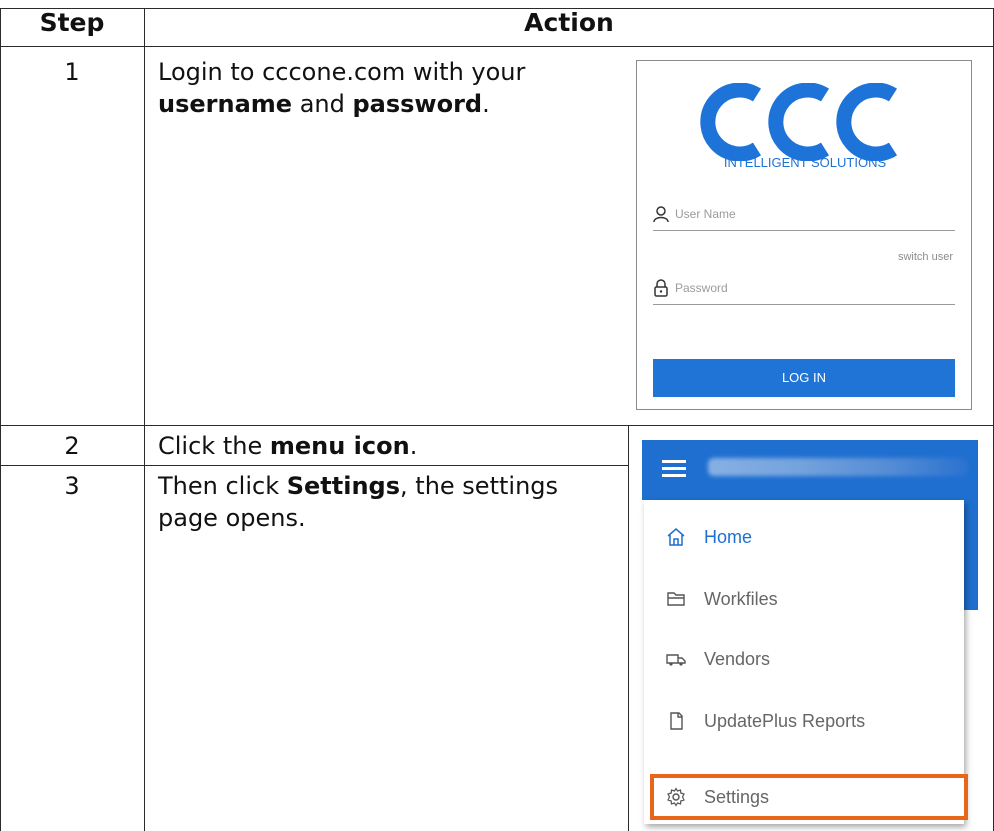 The width and height of the screenshot is (994, 831). Describe the element at coordinates (925, 257) in the screenshot. I see `switch-user-link: switch user` at that location.